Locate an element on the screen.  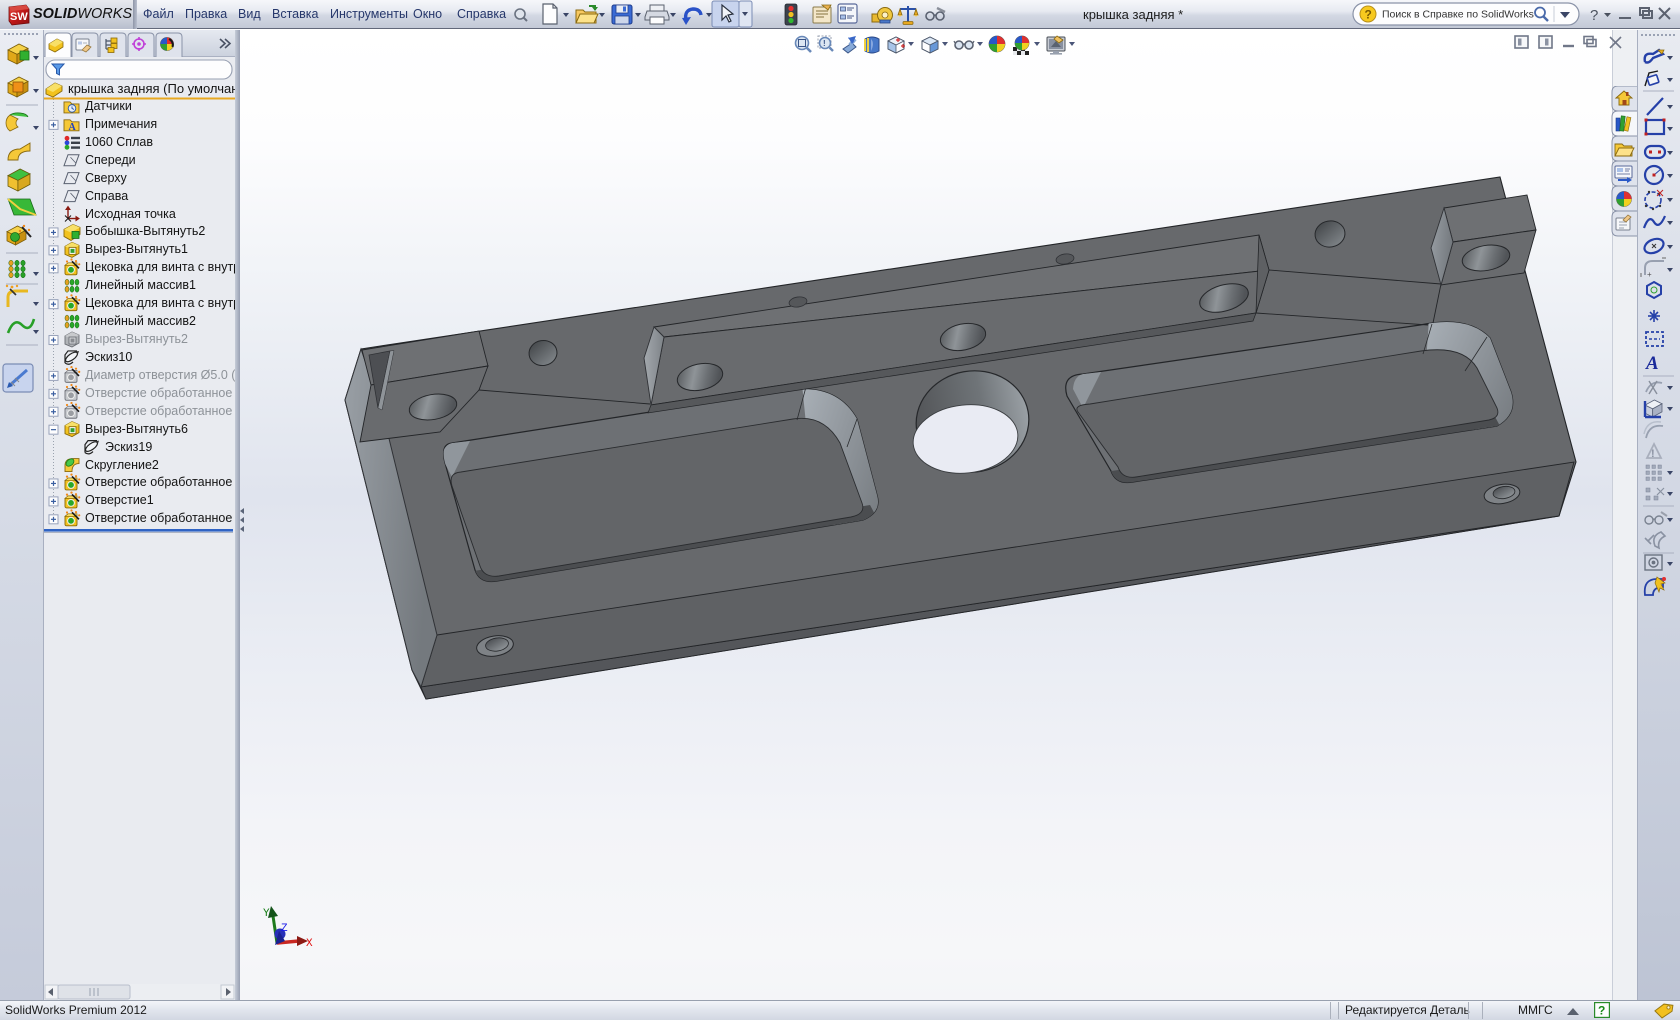
svg-text: Поиск в Справке по SolidWorks is located at coordinates (1458, 15).